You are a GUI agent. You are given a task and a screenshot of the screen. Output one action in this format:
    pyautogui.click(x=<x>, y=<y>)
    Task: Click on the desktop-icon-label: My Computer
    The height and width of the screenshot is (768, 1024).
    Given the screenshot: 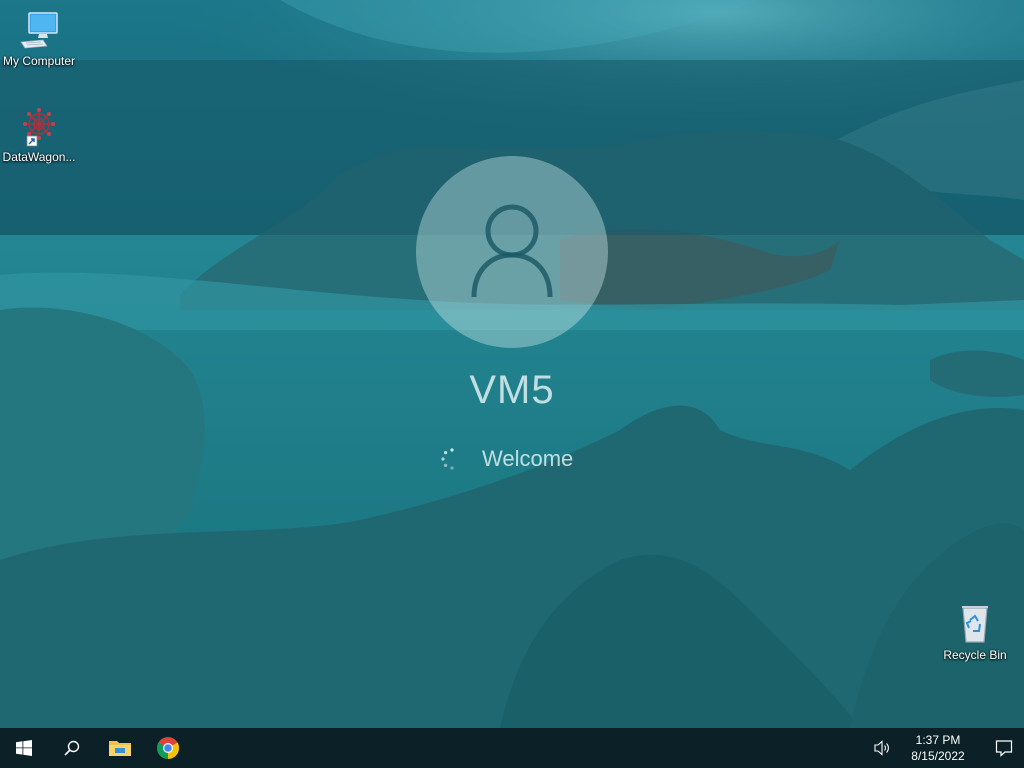 What is the action you would take?
    pyautogui.click(x=39, y=61)
    